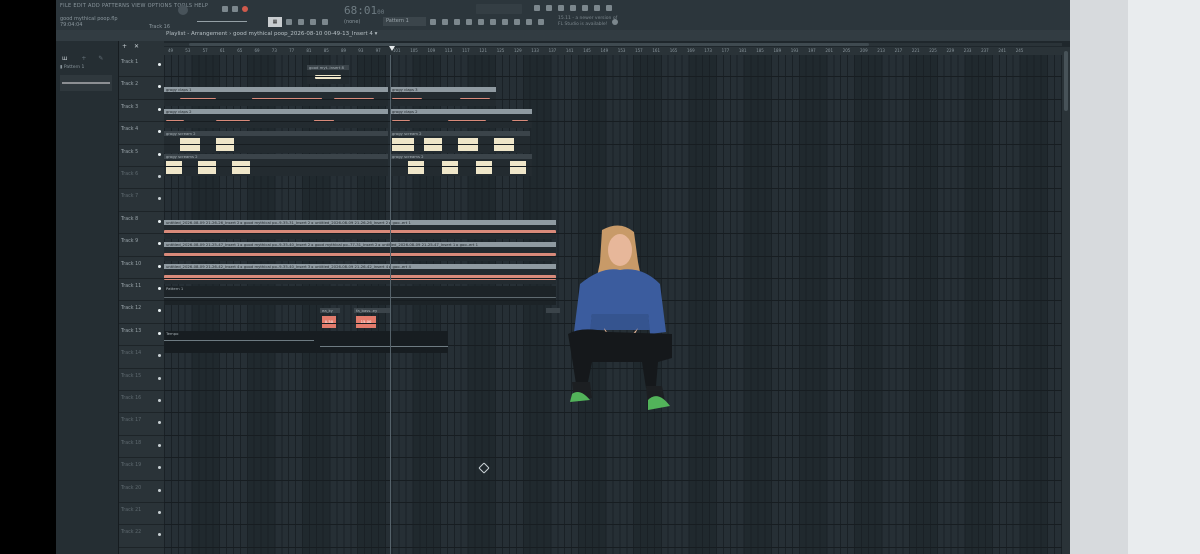 The width and height of the screenshot is (1200, 554). Describe the element at coordinates (313, 22) in the screenshot. I see `pencil-icon` at that location.